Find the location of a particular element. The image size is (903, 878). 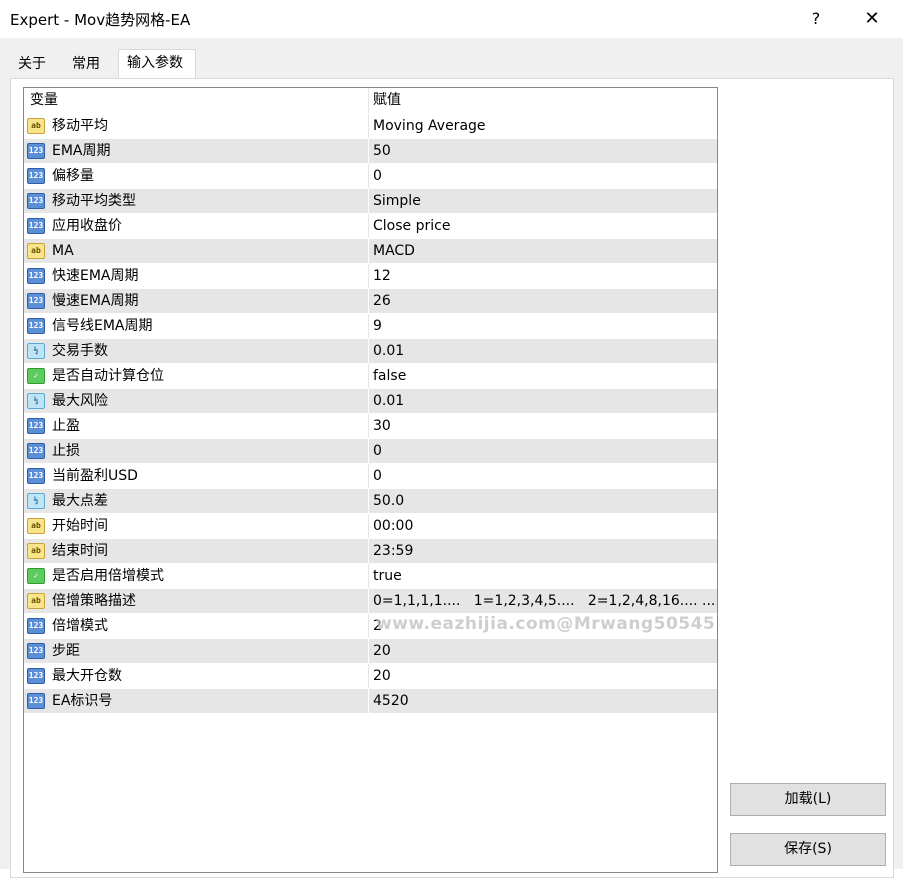

parameter-row: ✓ 是否启用倍增模式 true is located at coordinates (370, 576).